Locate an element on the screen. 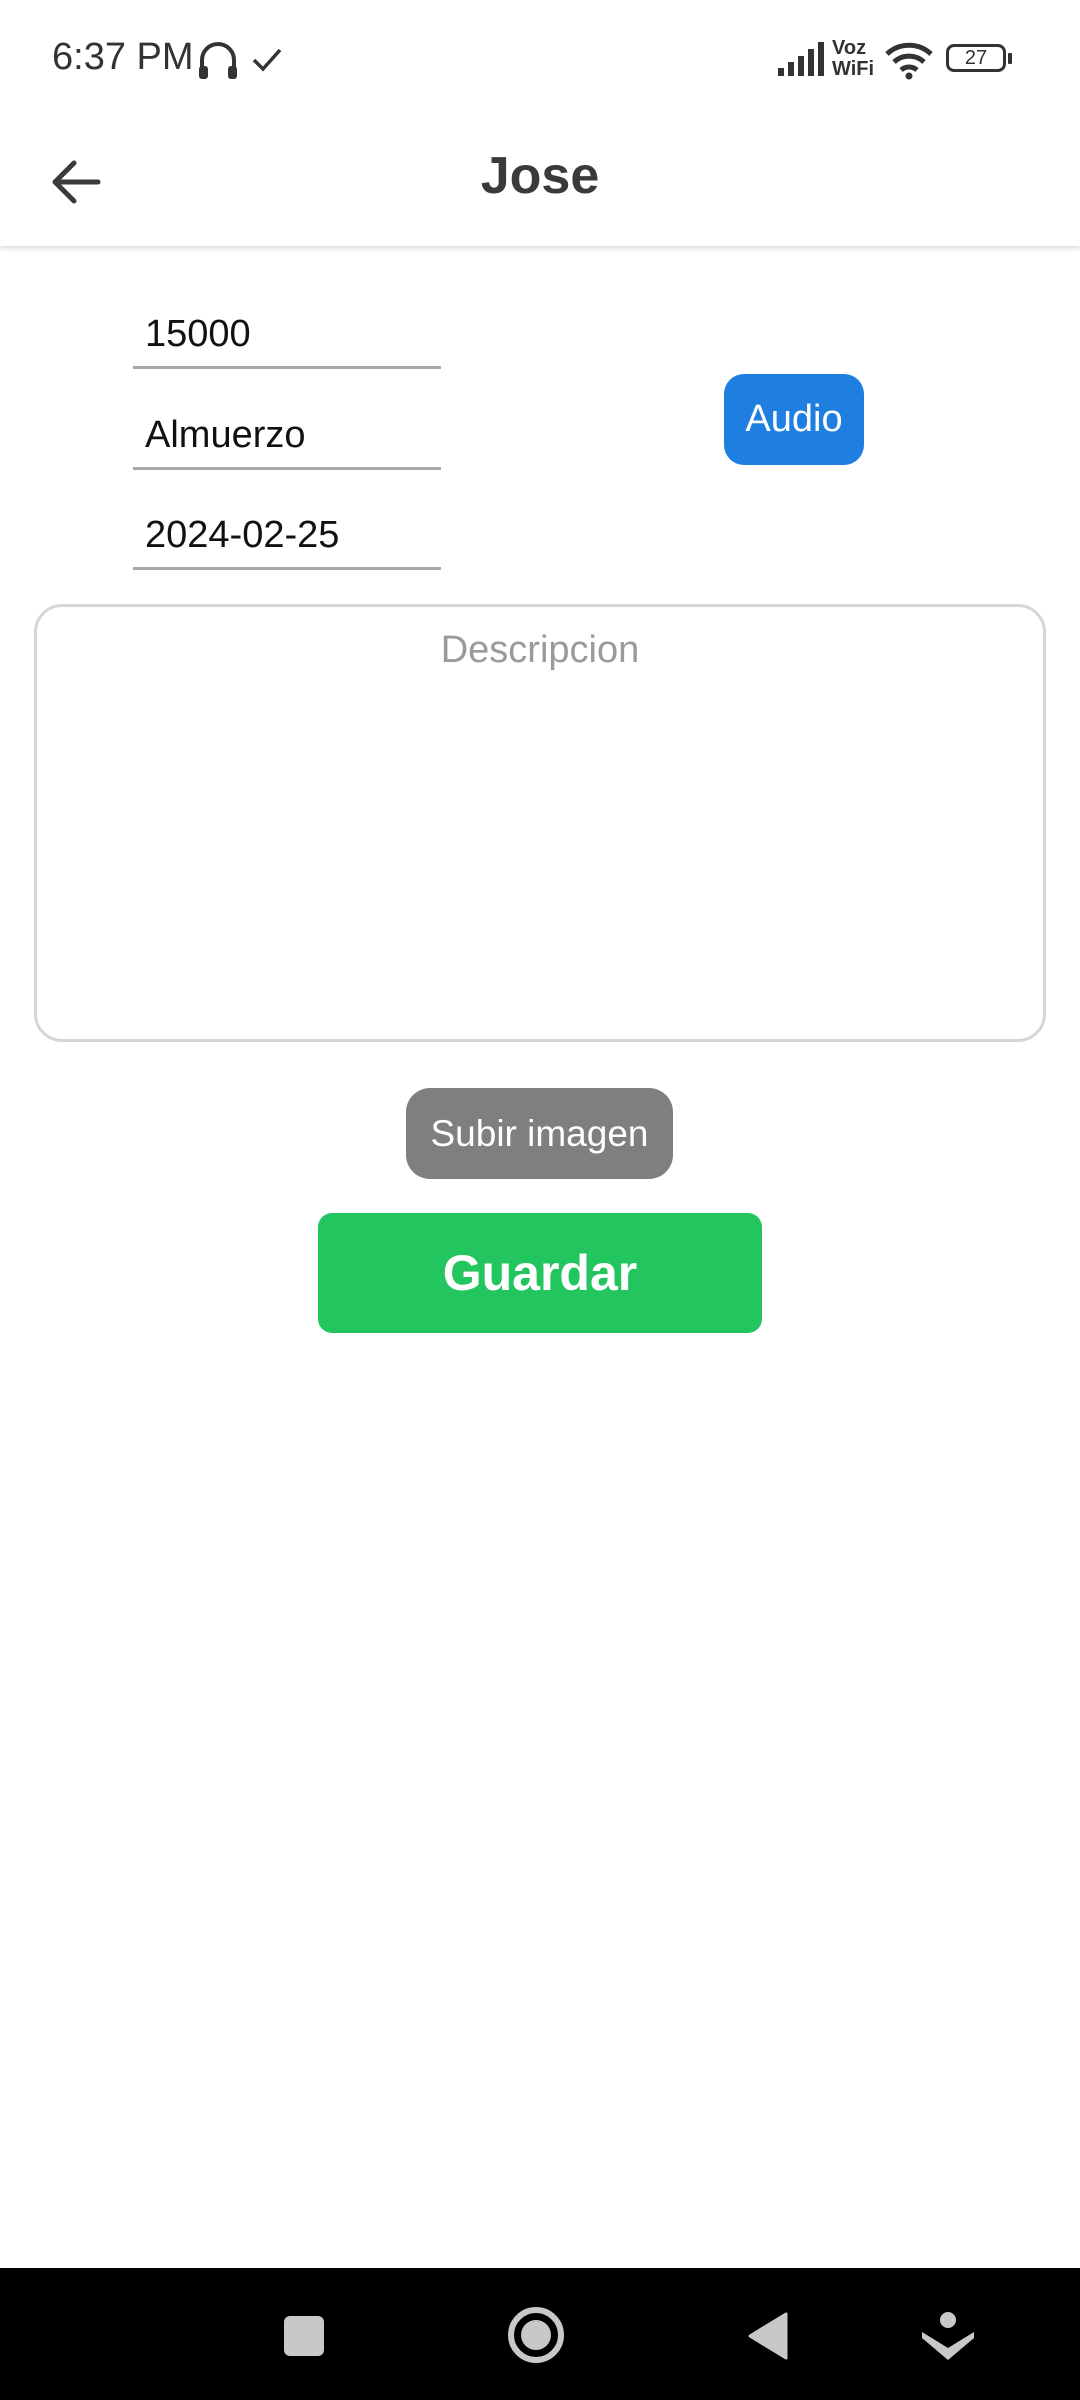 The image size is (1080, 2400). system-nav-bar is located at coordinates (540, 2334).